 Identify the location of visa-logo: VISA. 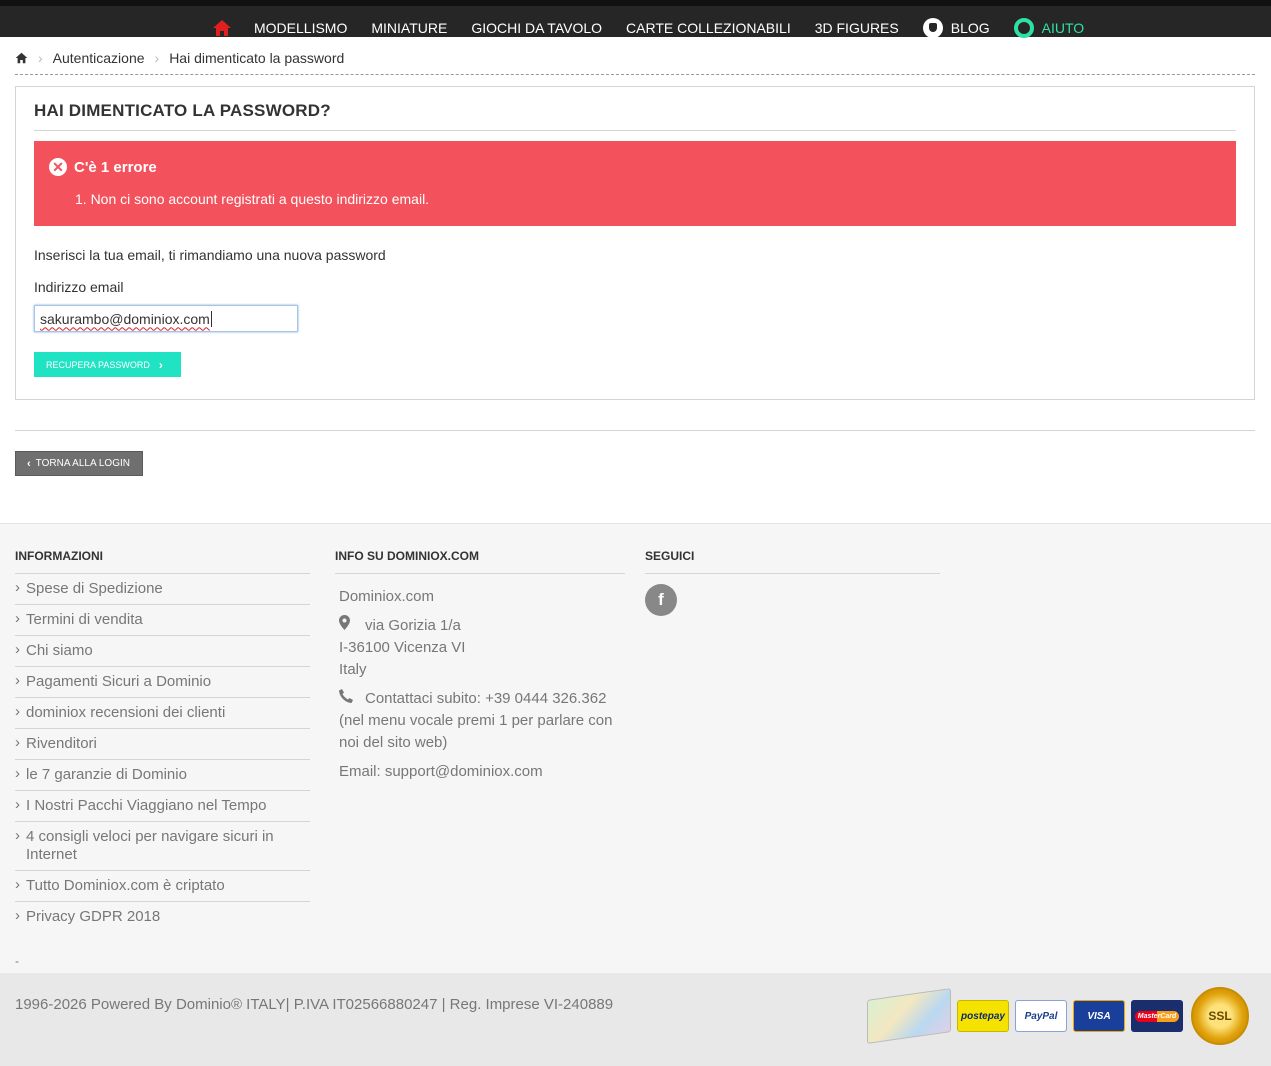
(1099, 1016).